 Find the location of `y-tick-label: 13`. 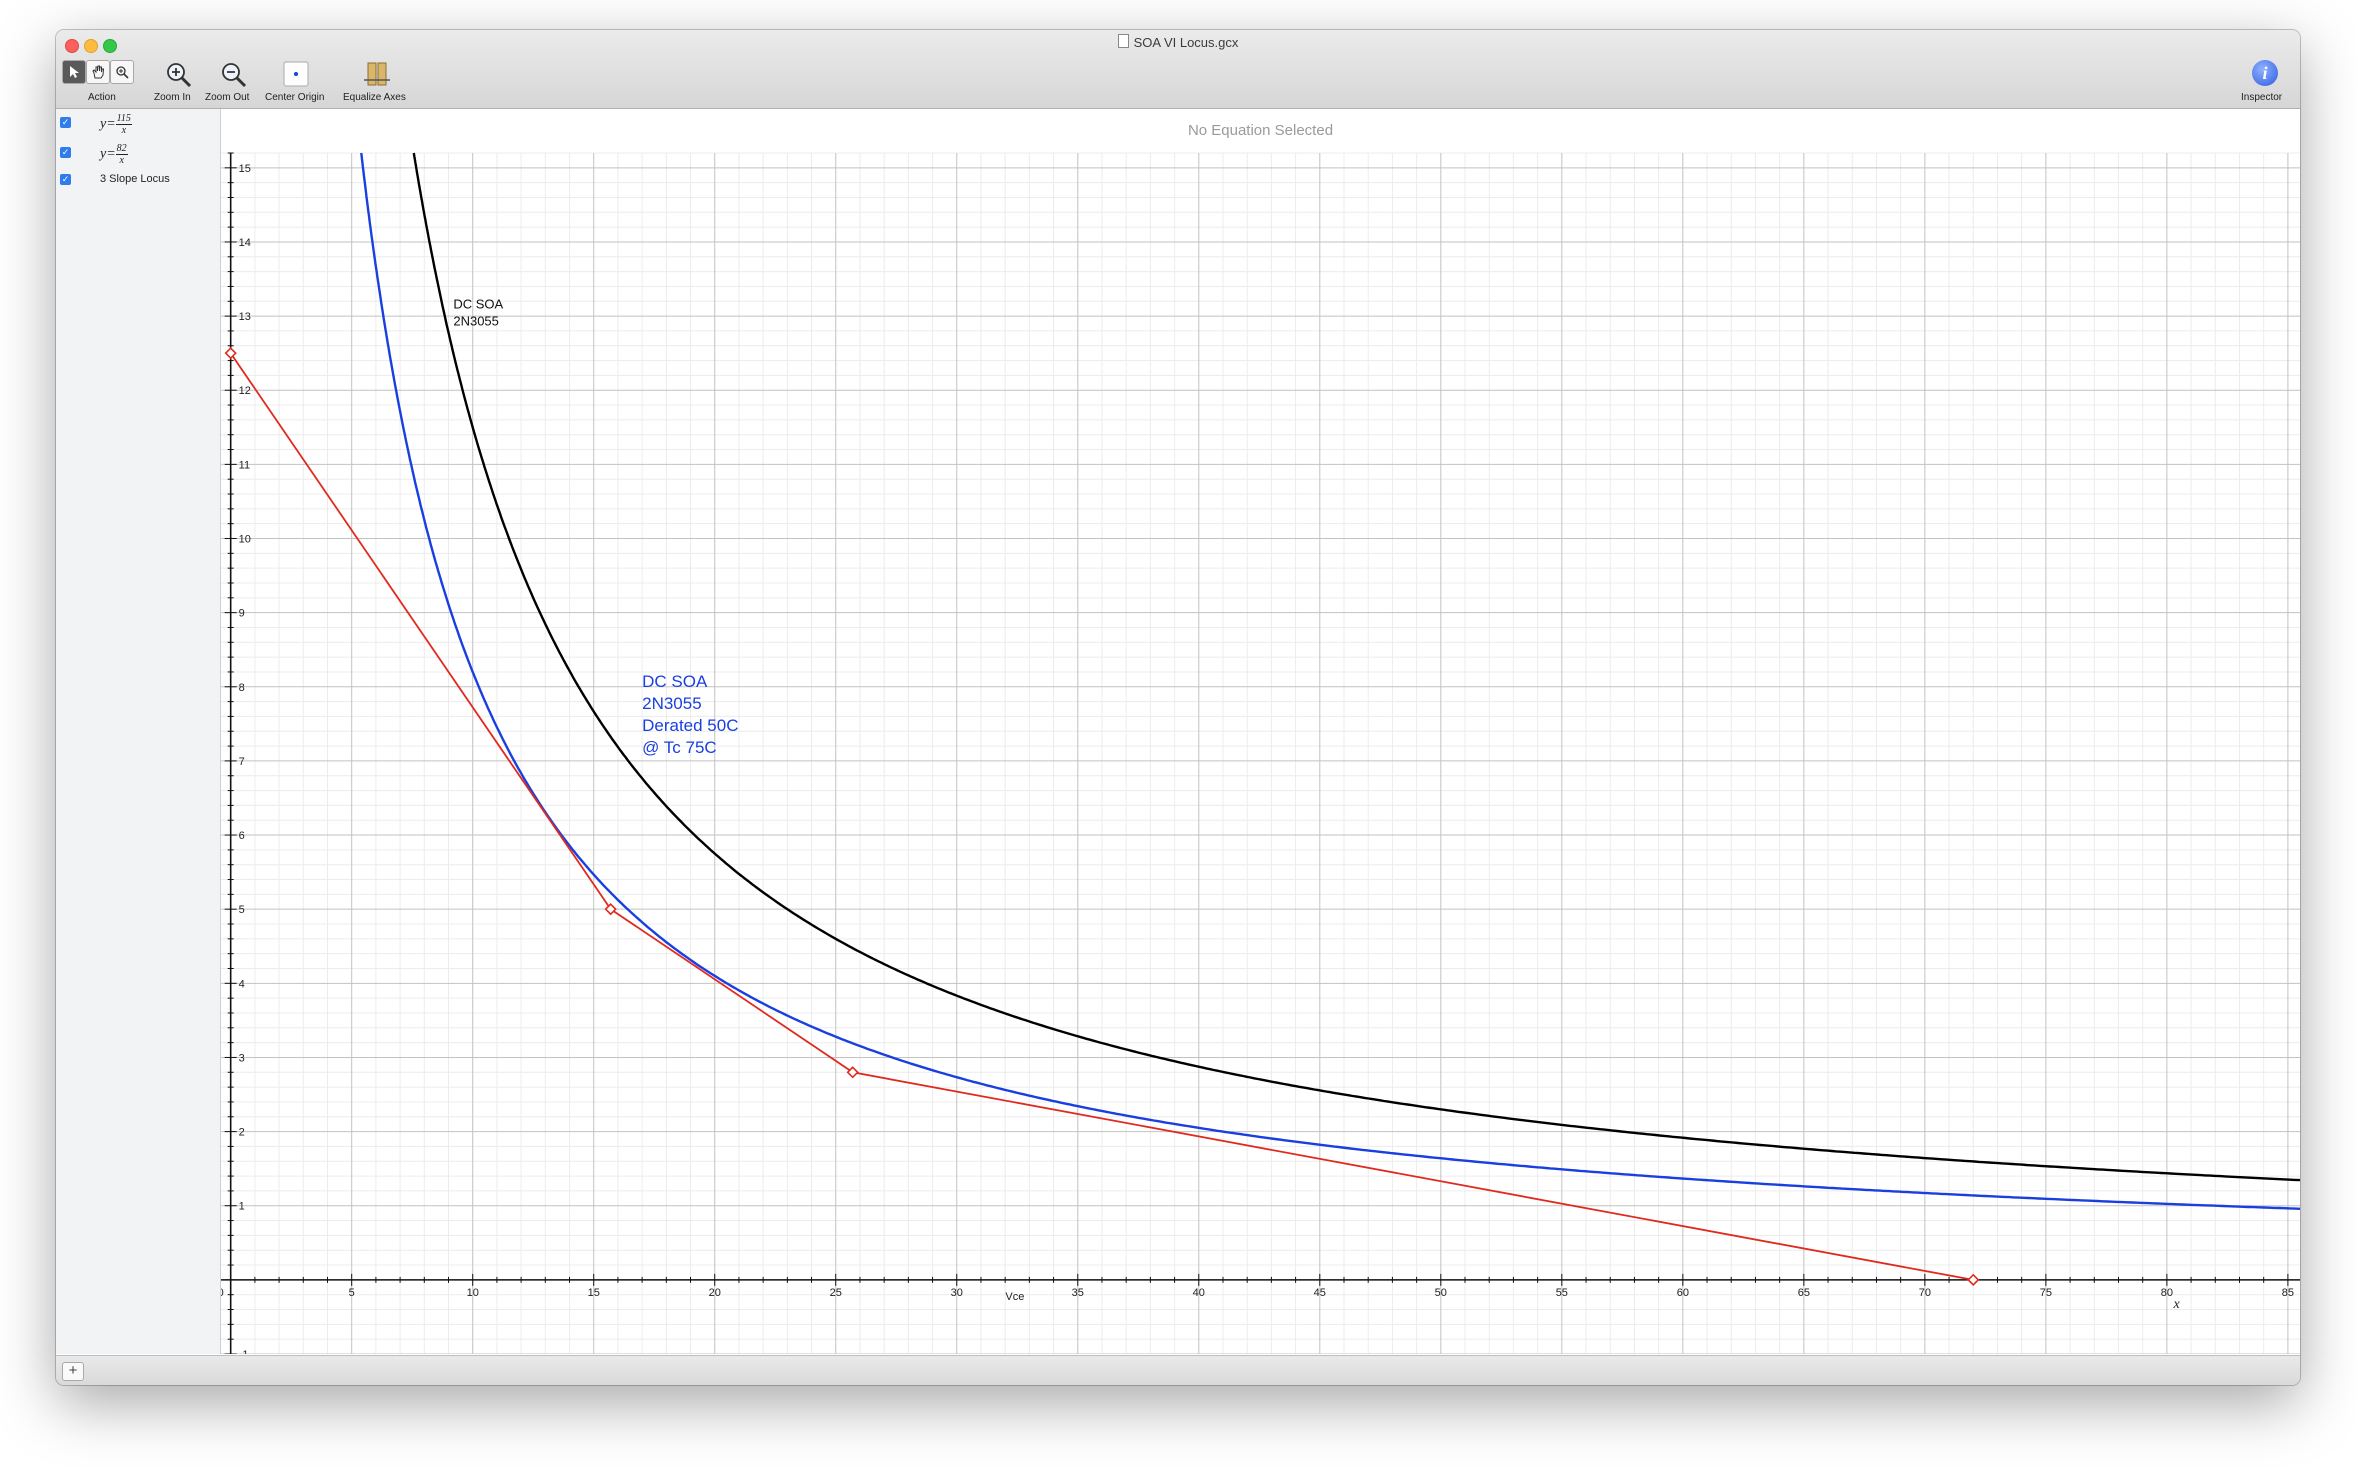

y-tick-label: 13 is located at coordinates (245, 317).